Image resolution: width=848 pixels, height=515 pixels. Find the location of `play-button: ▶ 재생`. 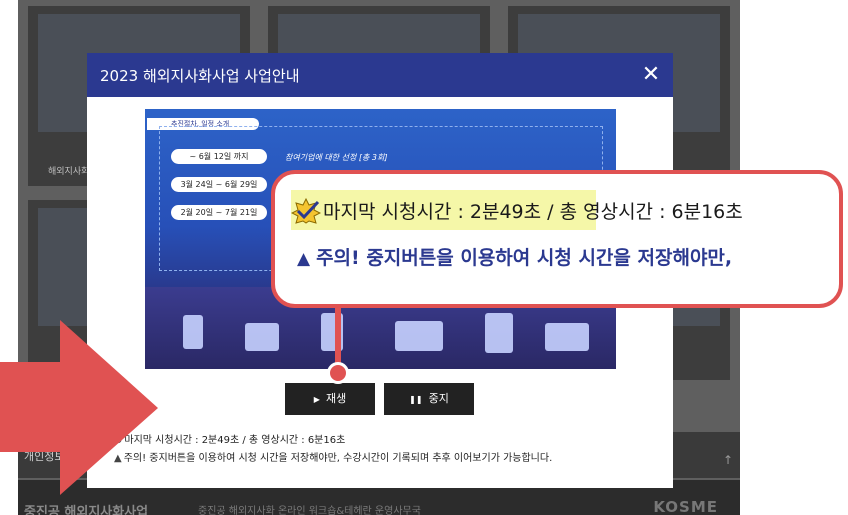

play-button: ▶ 재생 is located at coordinates (330, 399).